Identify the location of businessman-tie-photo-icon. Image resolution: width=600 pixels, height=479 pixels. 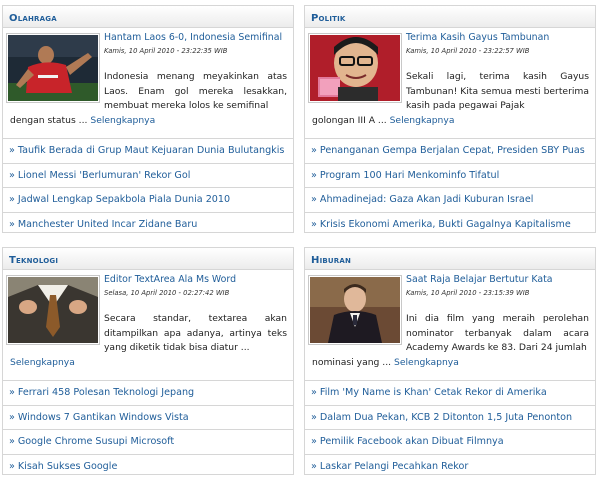
(53, 310).